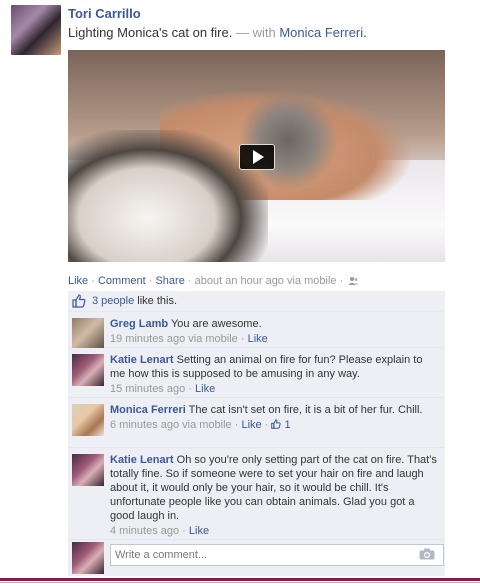  What do you see at coordinates (168, 196) in the screenshot?
I see `video-frame-cat` at bounding box center [168, 196].